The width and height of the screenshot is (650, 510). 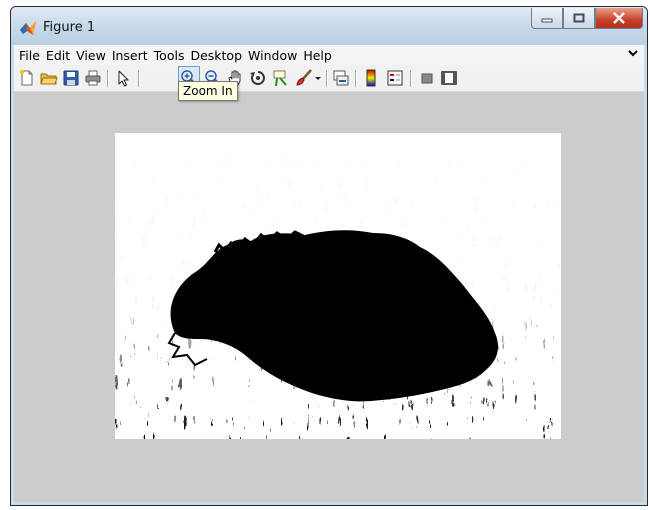 What do you see at coordinates (272, 55) in the screenshot?
I see `menu-window: Window` at bounding box center [272, 55].